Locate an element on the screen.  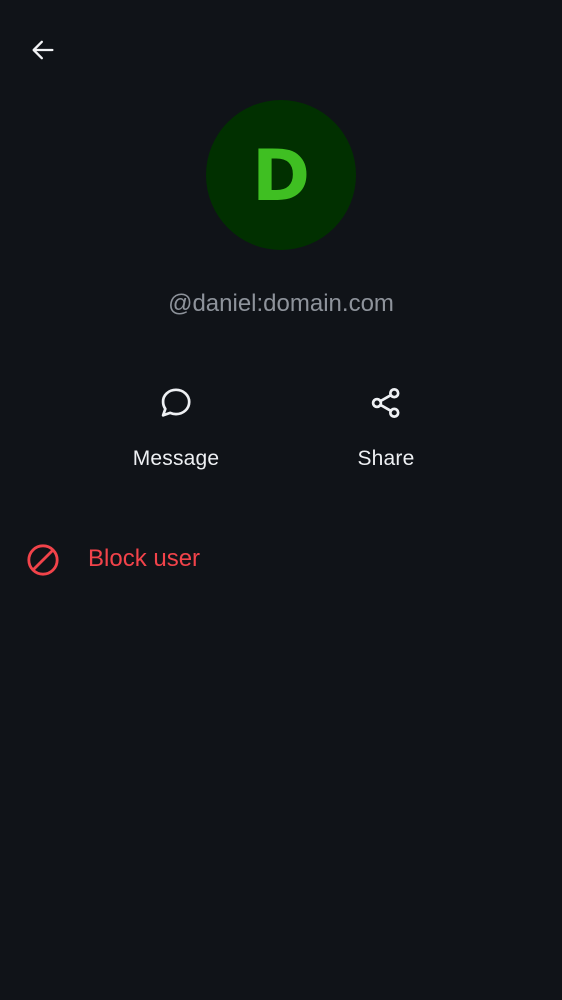
block-icon is located at coordinates (43, 560).